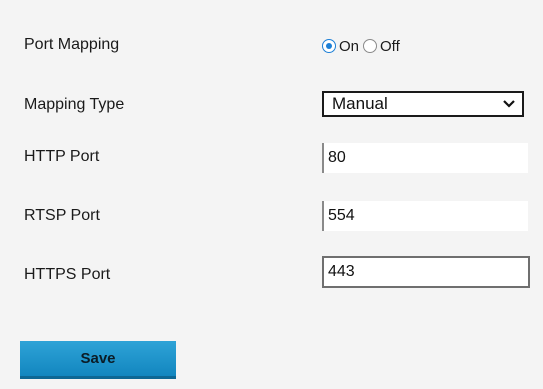 This screenshot has height=389, width=543. Describe the element at coordinates (390, 46) in the screenshot. I see `port-mapping-off-label: Off` at that location.